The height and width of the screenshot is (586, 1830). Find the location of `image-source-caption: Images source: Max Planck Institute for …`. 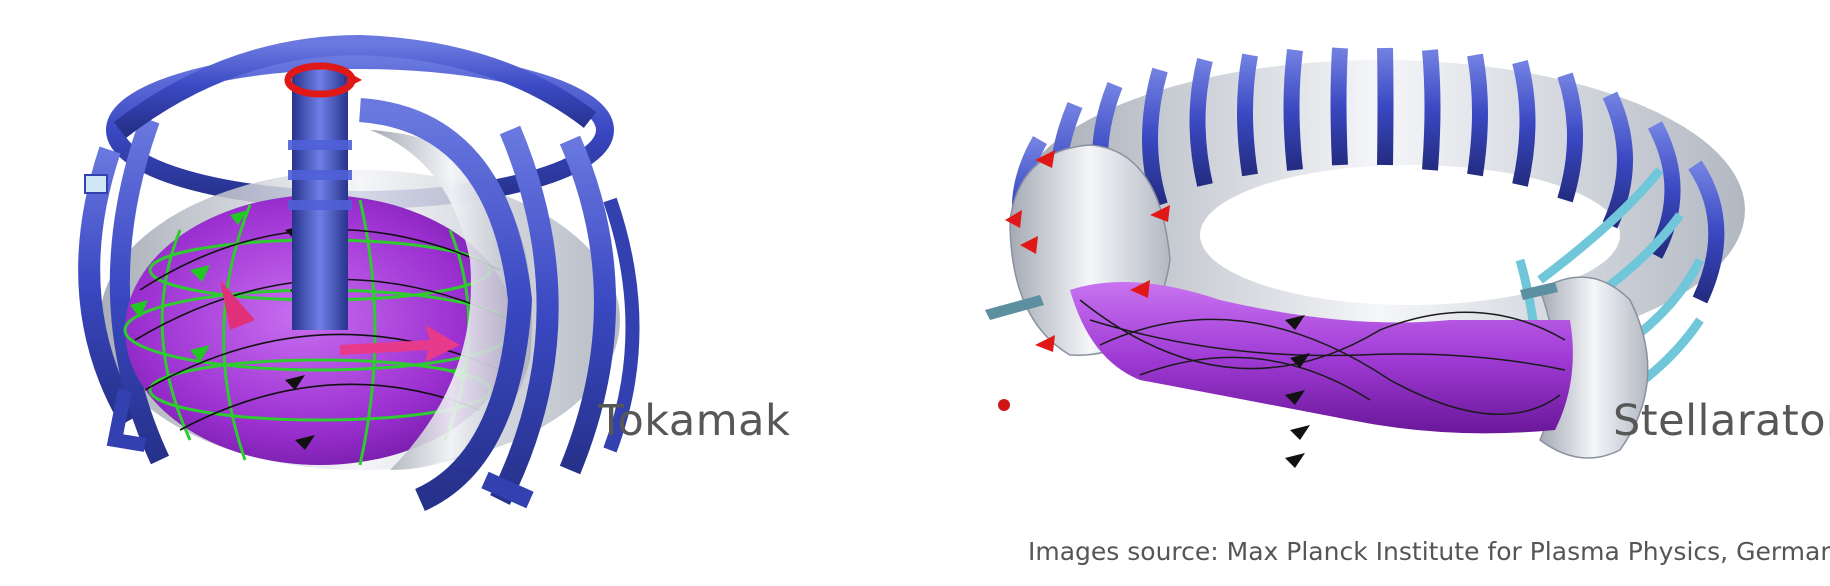

image-source-caption: Images source: Max Planck Institute for … is located at coordinates (1429, 551).